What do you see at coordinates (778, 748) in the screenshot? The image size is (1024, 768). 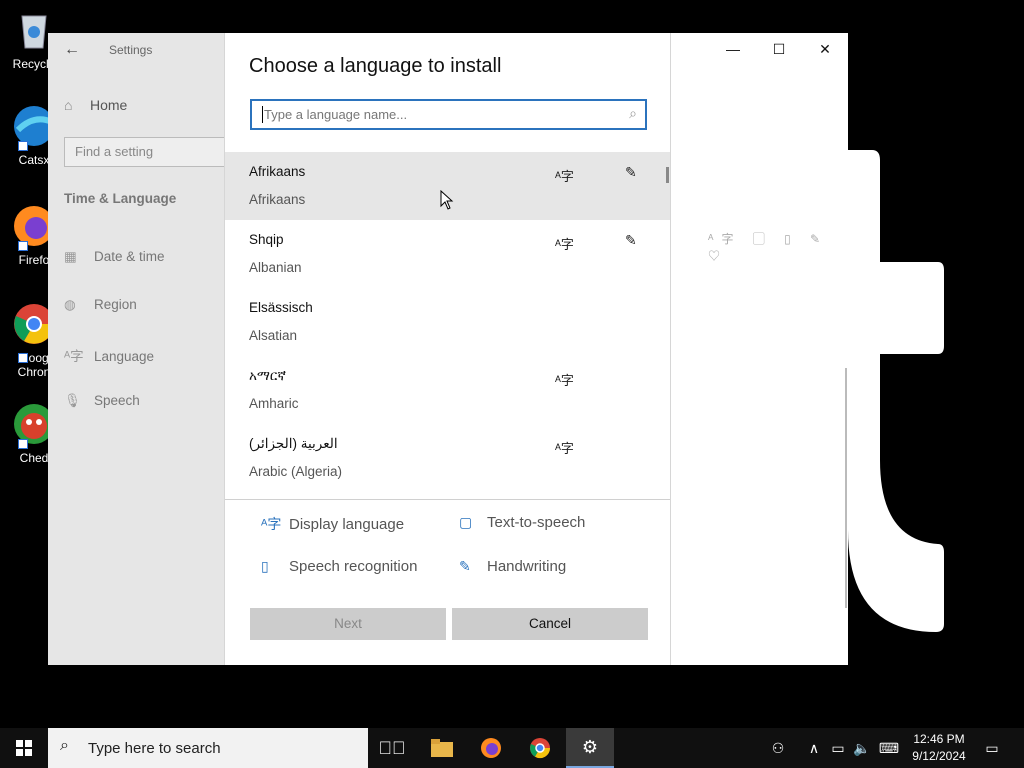 I see `people-icon: ⚇` at bounding box center [778, 748].